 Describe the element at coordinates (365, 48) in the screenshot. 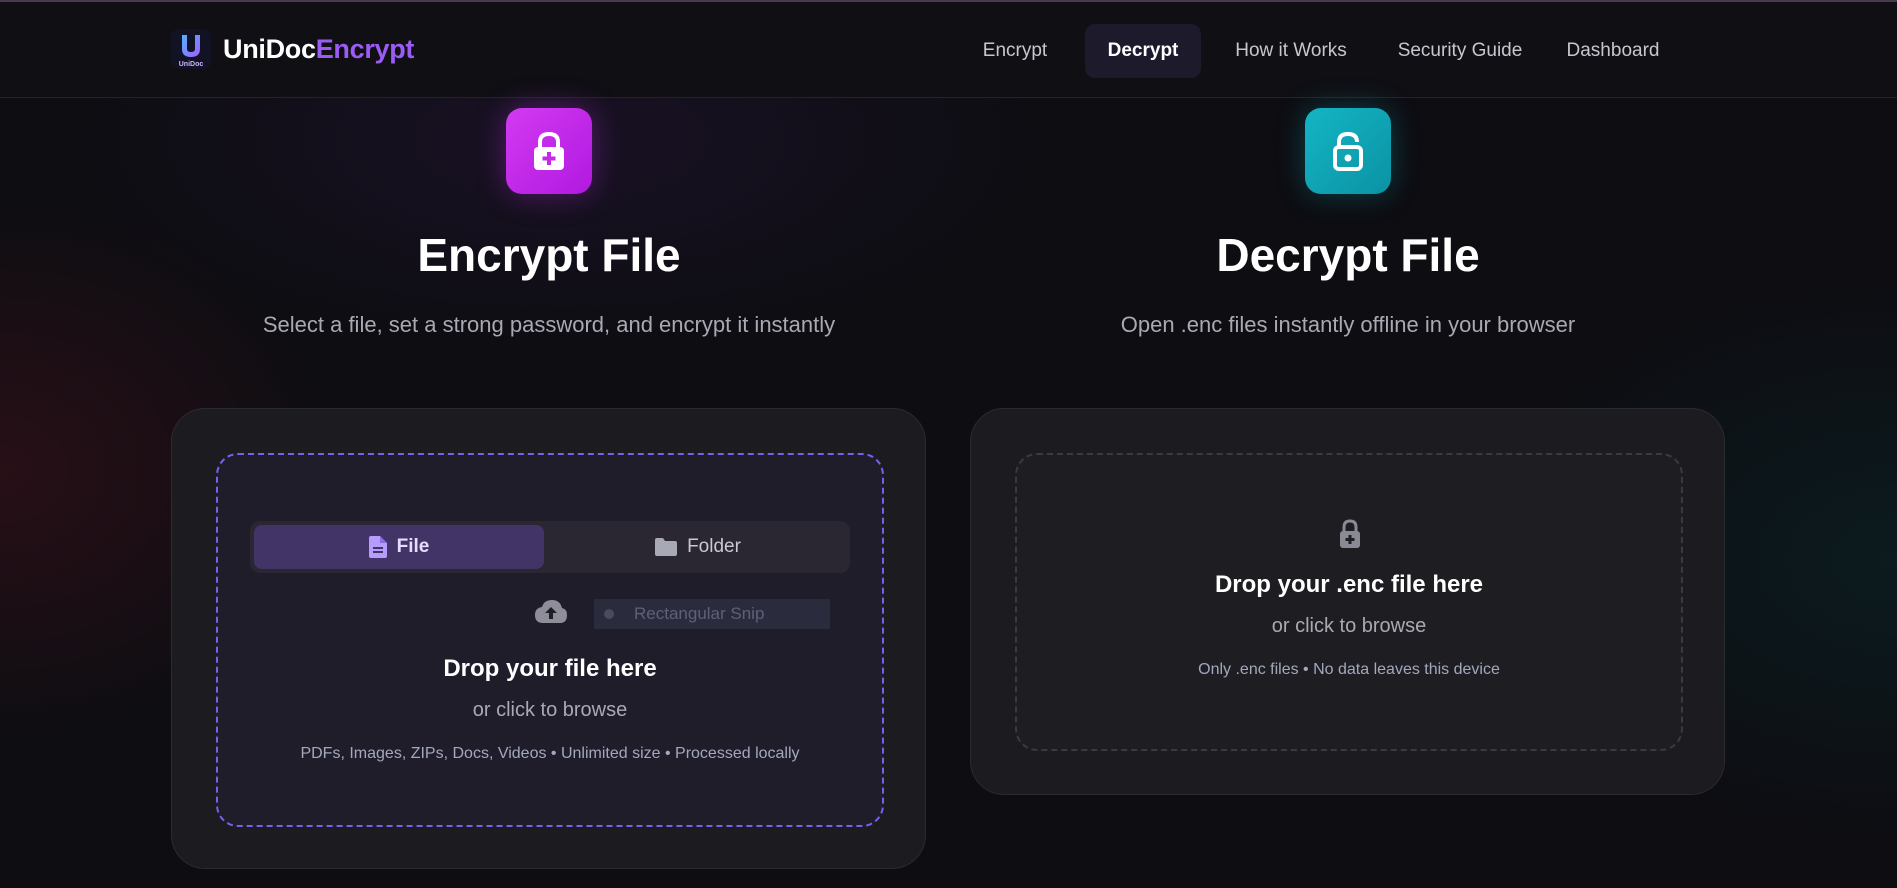

I see `brand-name-part2: Encrypt` at that location.